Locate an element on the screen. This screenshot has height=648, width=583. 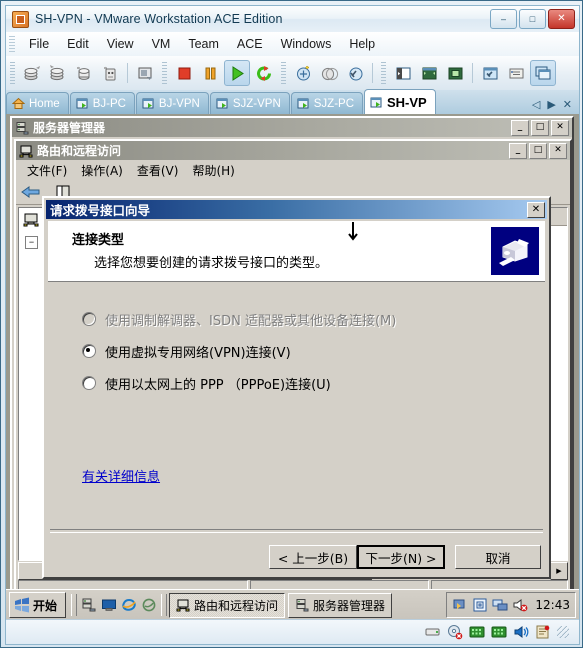
quick-launch-internet-explorer is located at coordinates (129, 605).